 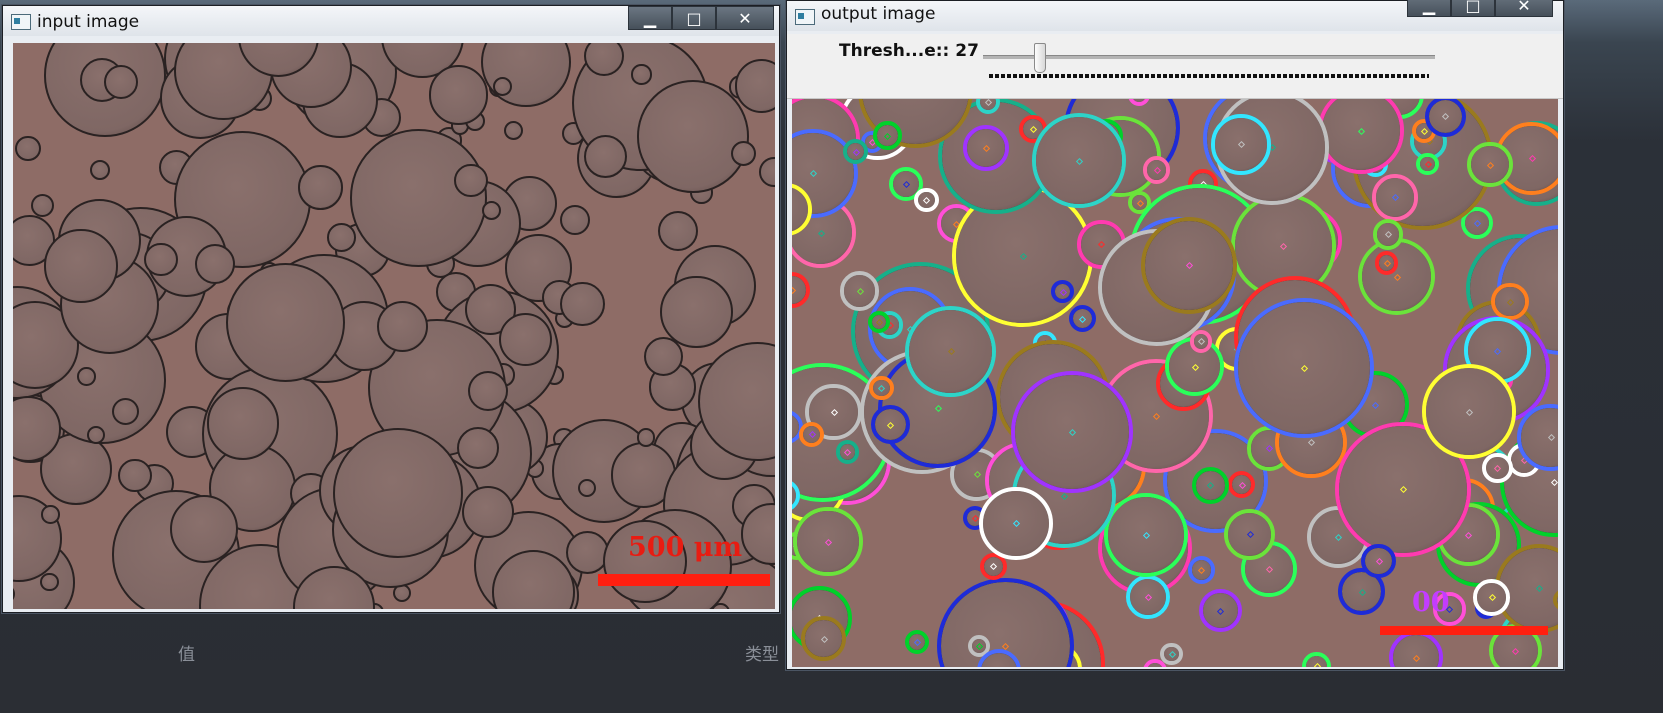 What do you see at coordinates (878, 14) in the screenshot?
I see `output-window-title: output image` at bounding box center [878, 14].